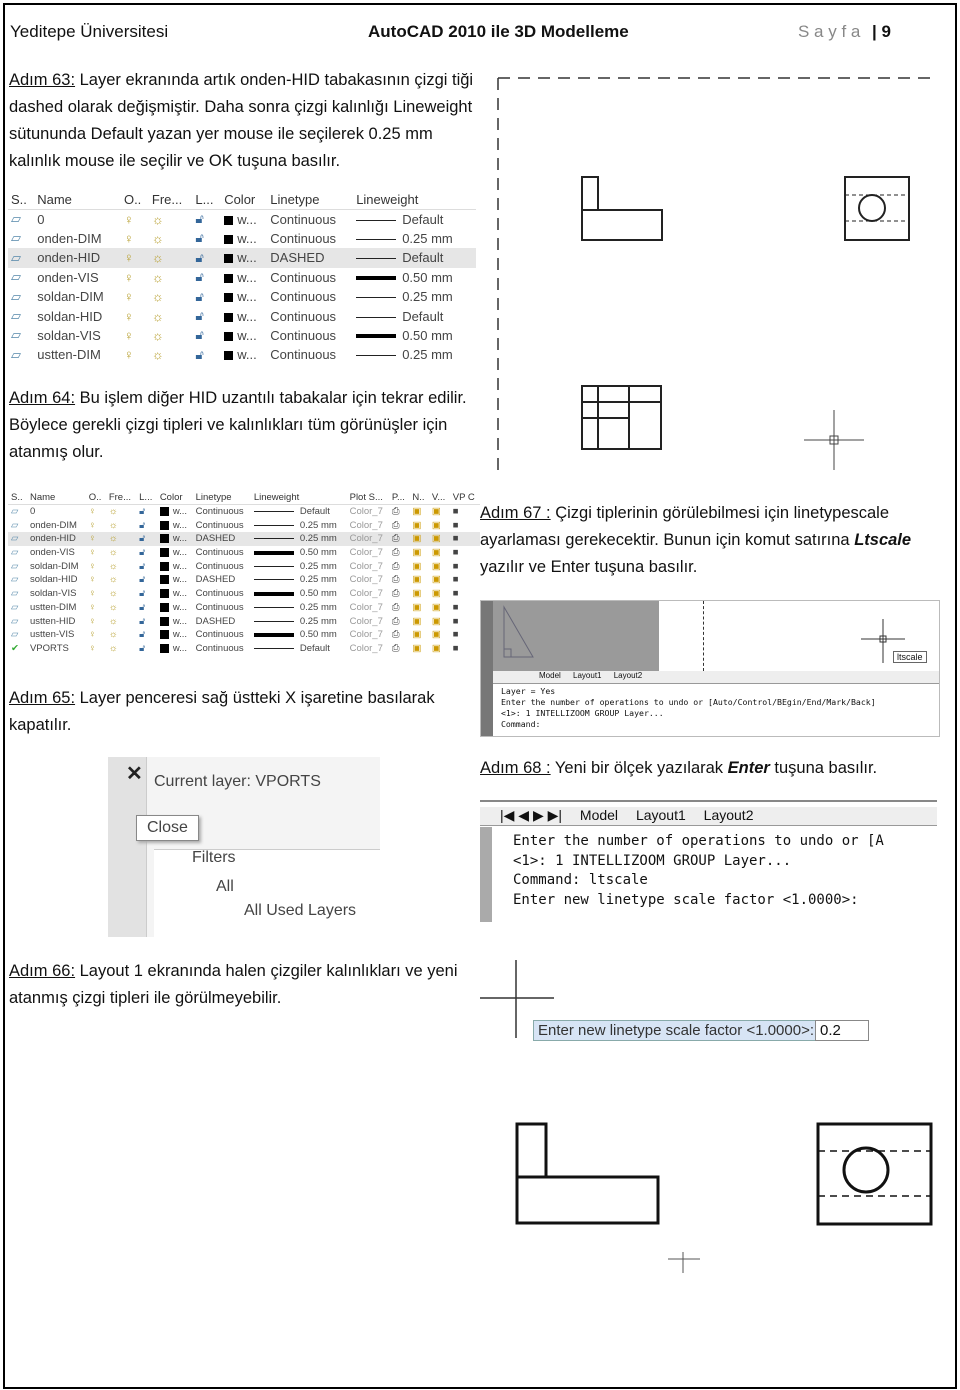 The image size is (960, 1390). What do you see at coordinates (56, 539) in the screenshot?
I see `layer-name: onden-HID` at bounding box center [56, 539].